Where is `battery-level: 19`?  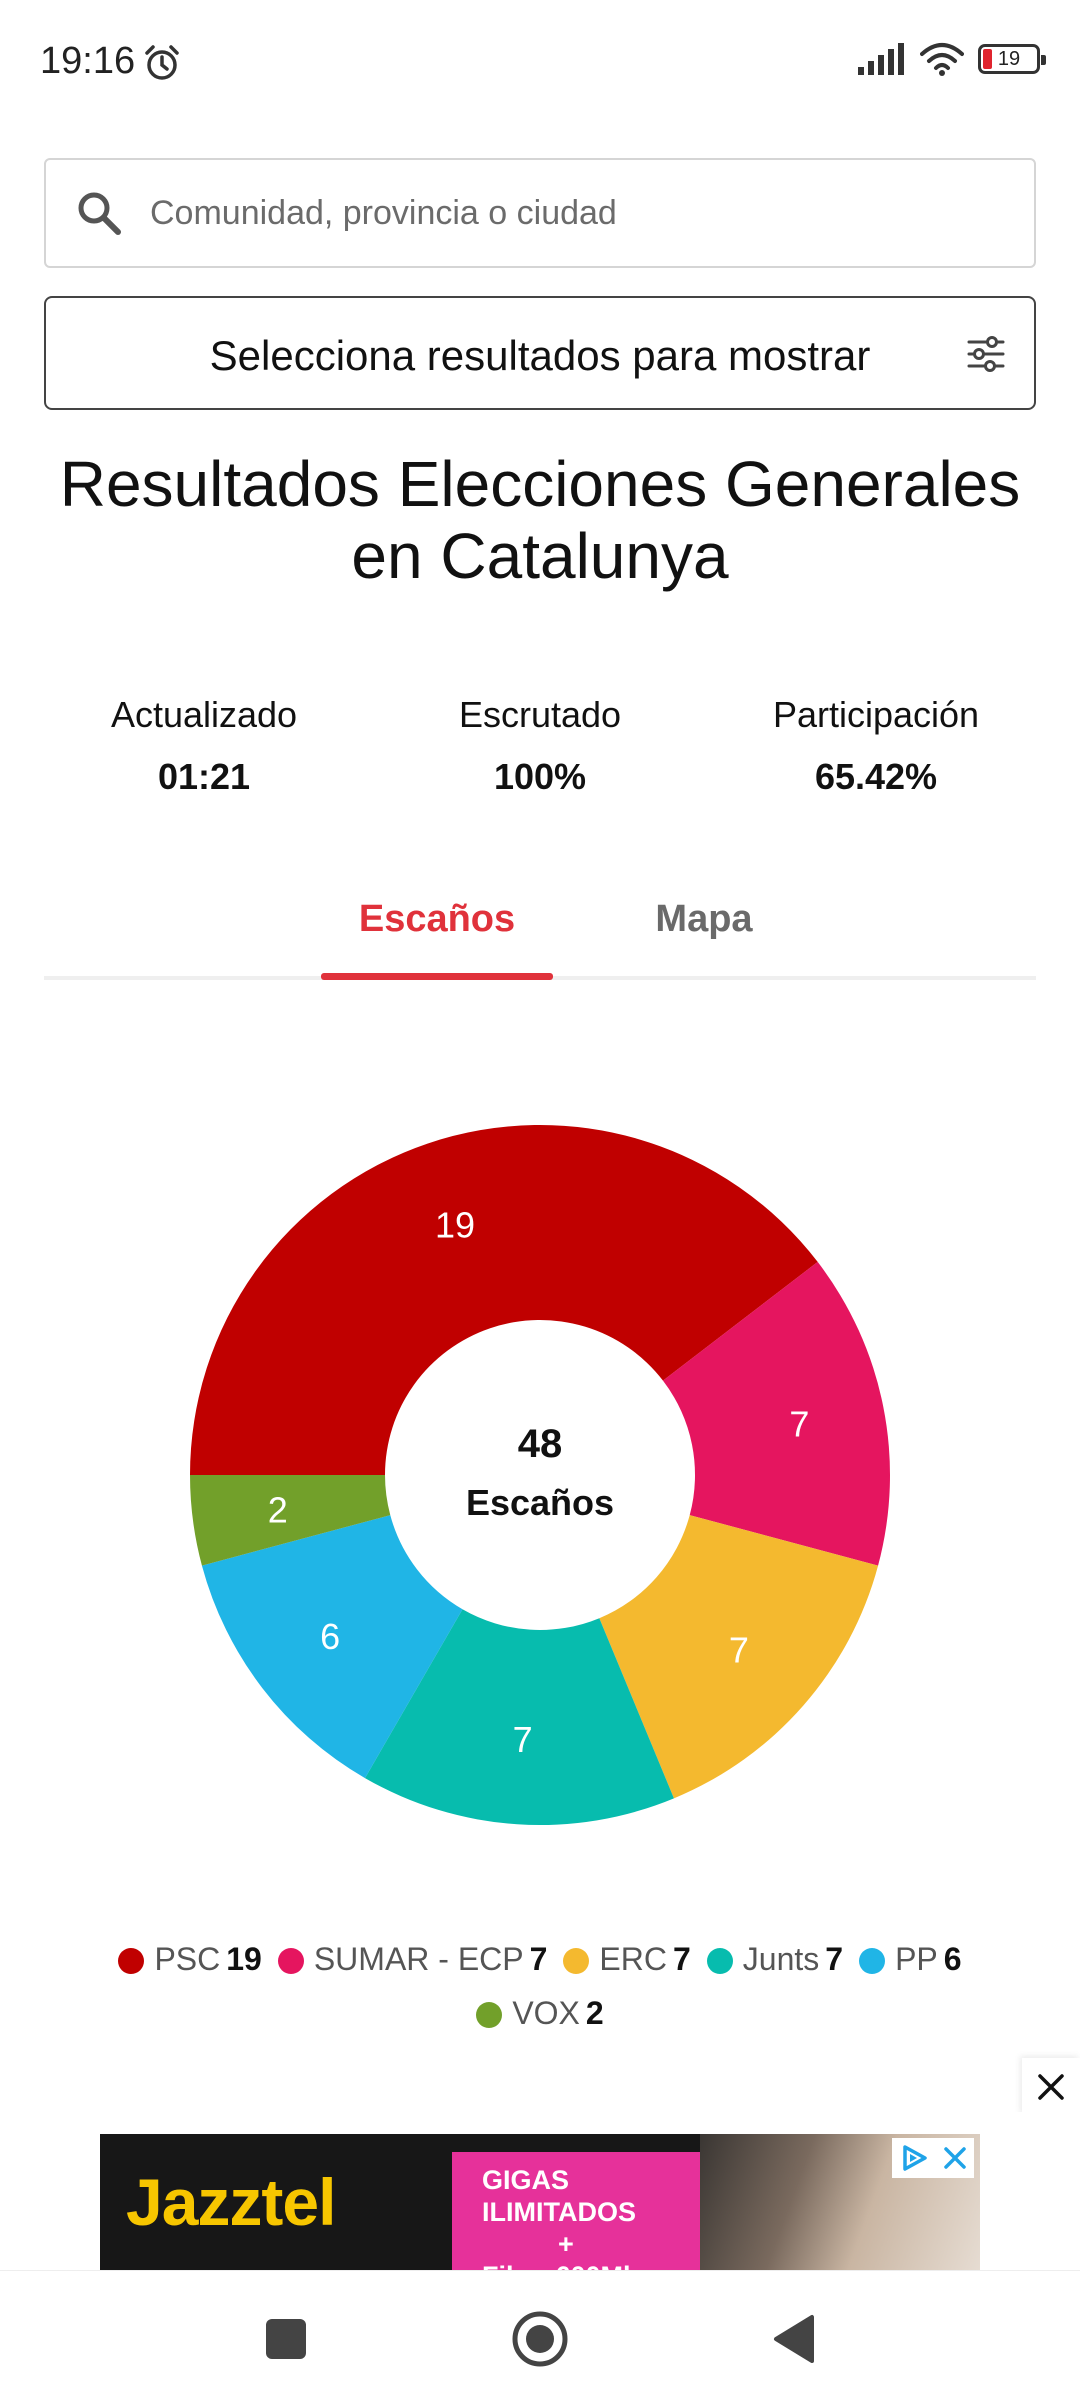
battery-level: 19 is located at coordinates (1009, 58).